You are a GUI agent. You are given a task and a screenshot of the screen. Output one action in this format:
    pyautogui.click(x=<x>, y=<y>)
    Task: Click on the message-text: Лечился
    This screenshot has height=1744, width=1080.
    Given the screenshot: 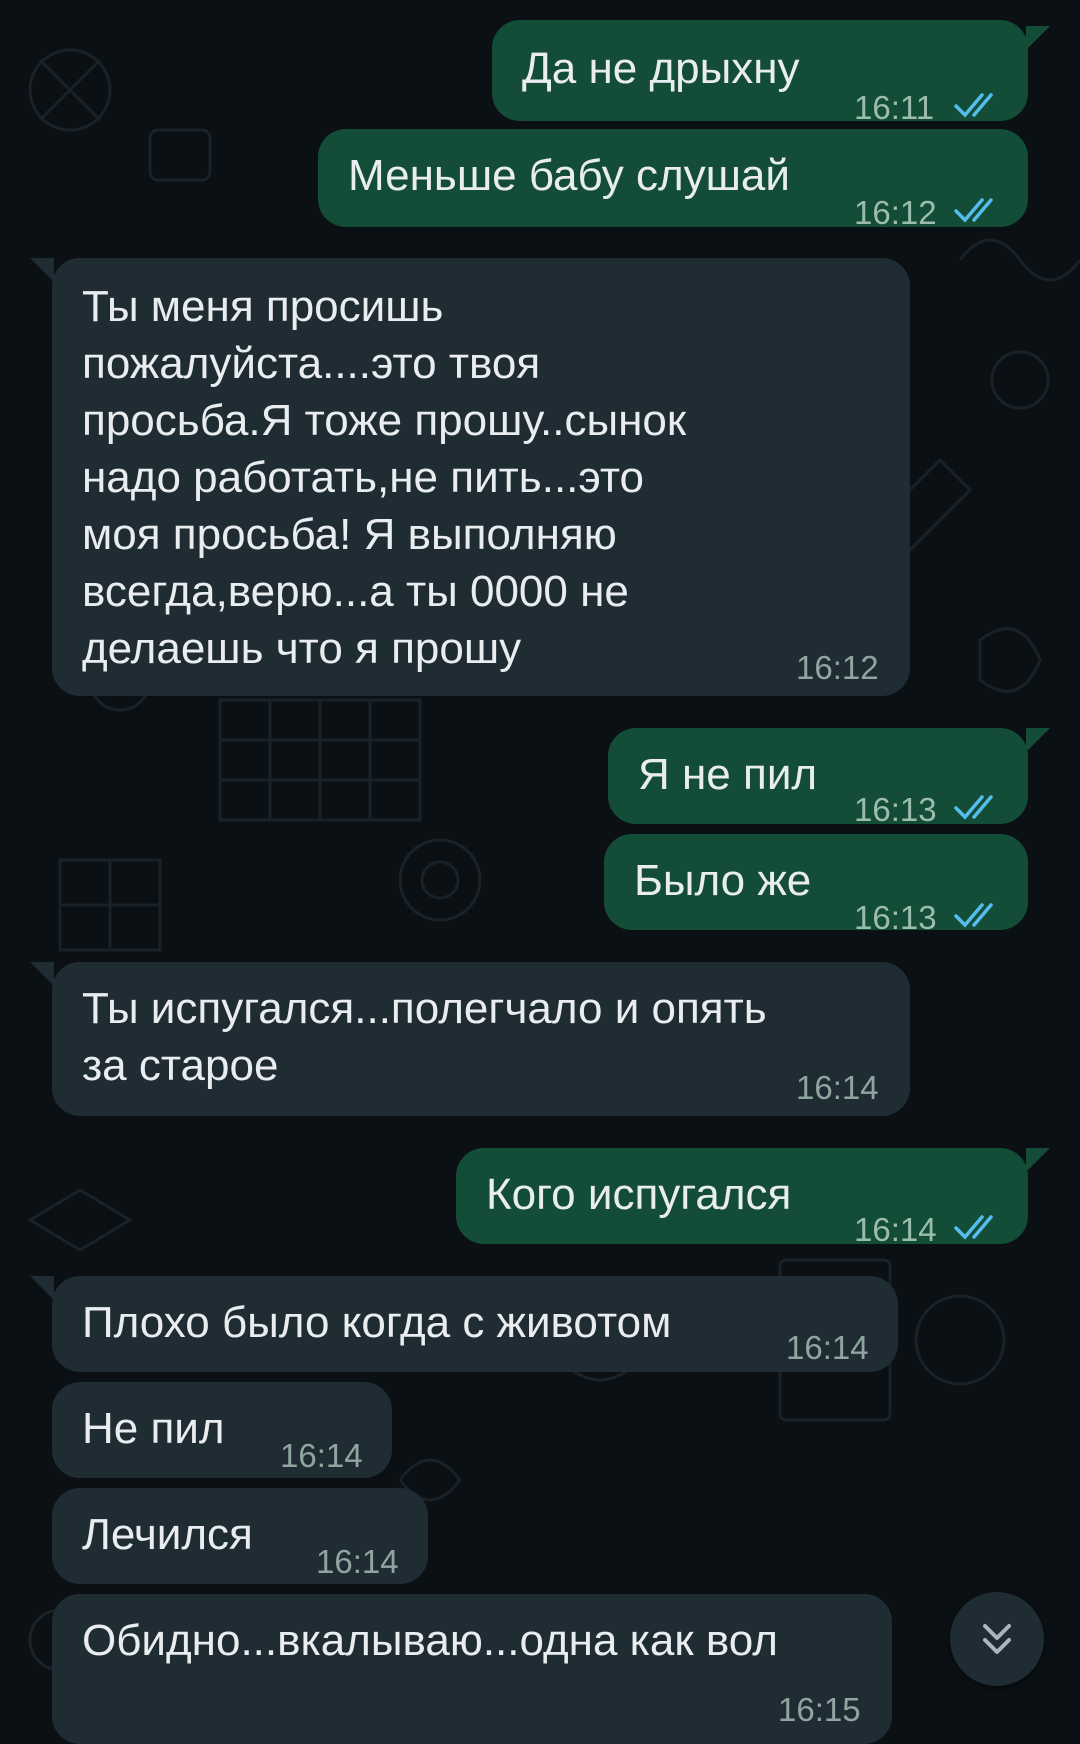 What is the action you would take?
    pyautogui.click(x=167, y=1534)
    